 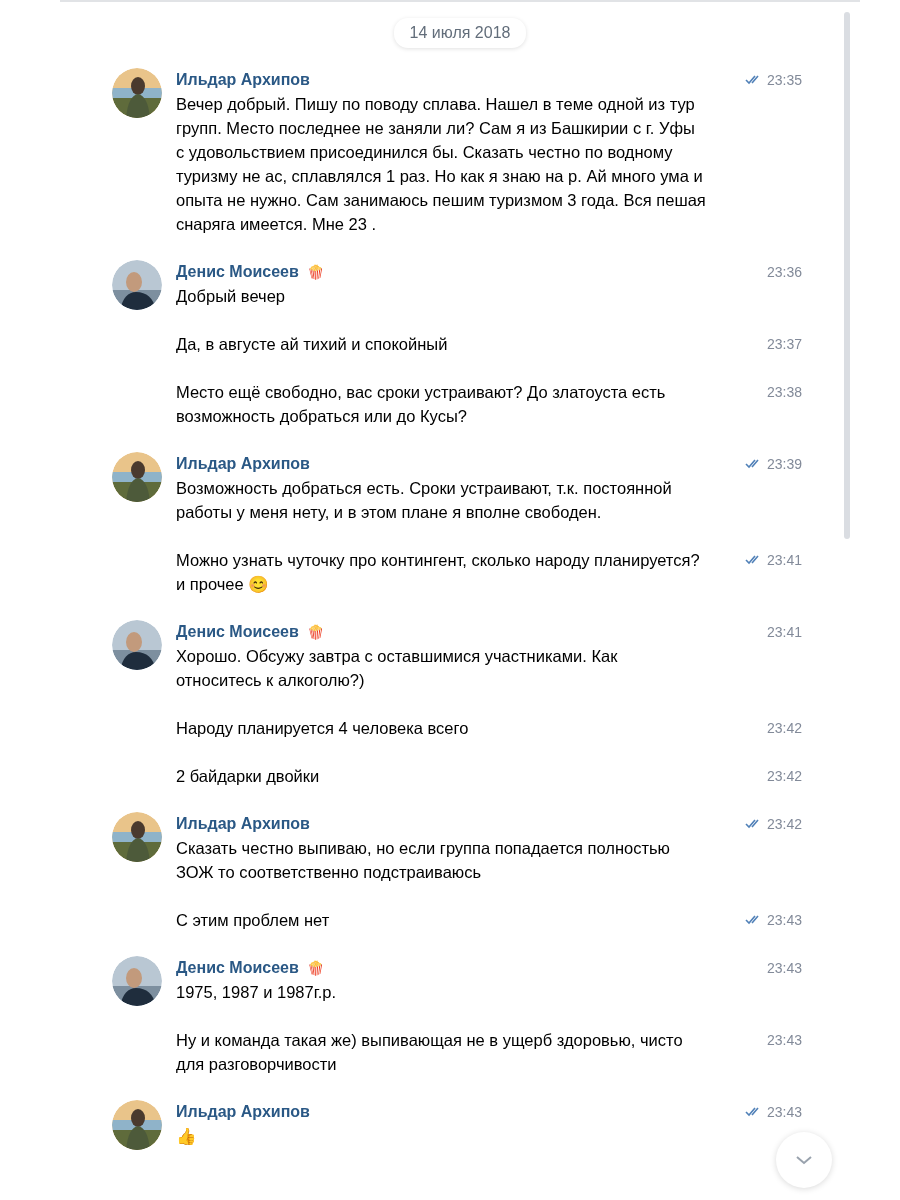 What do you see at coordinates (784, 80) in the screenshot?
I see `message-time: 23:35` at bounding box center [784, 80].